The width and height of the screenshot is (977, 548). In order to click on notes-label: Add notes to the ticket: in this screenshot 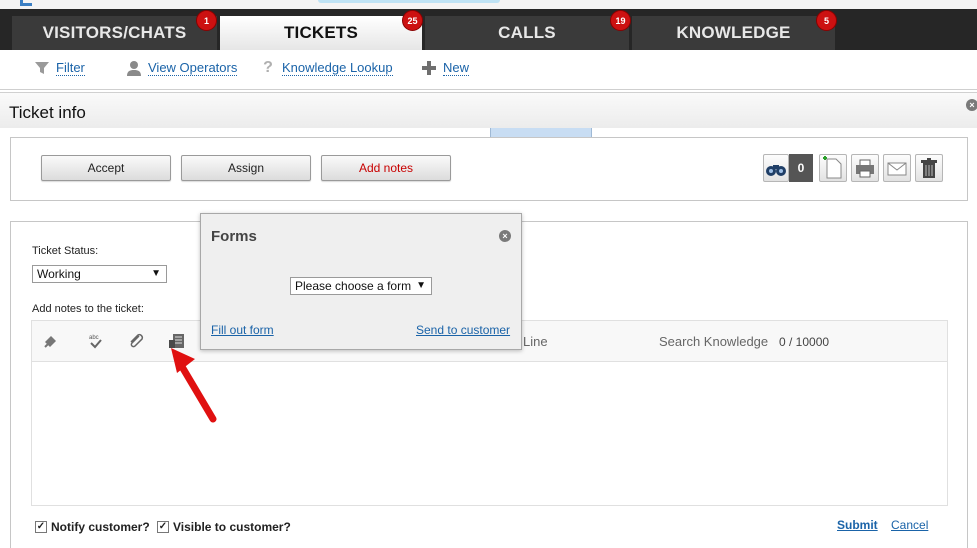, I will do `click(88, 309)`.